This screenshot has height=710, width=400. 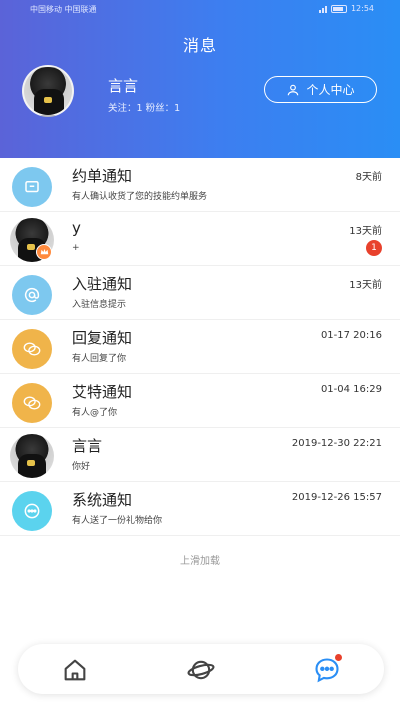 What do you see at coordinates (338, 657) in the screenshot?
I see `unread-dot` at bounding box center [338, 657].